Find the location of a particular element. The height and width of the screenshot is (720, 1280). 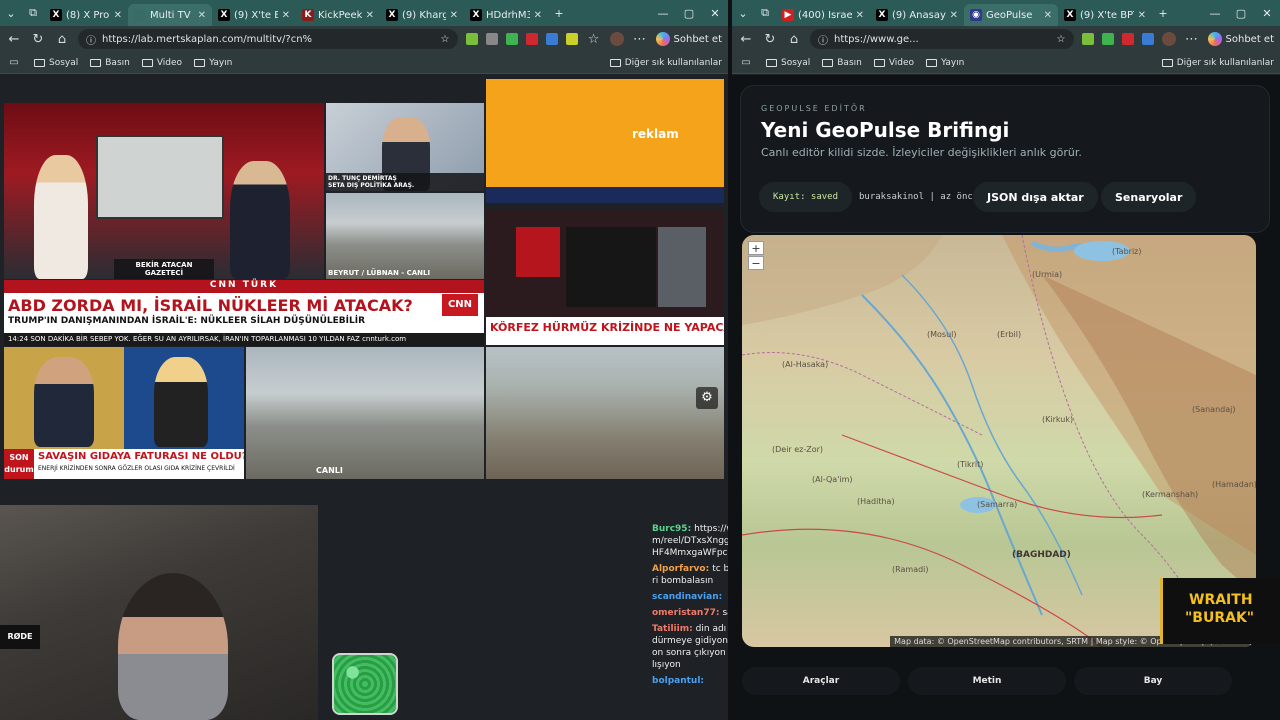

tv-tile-aerial: ⚙ is located at coordinates (605, 413).